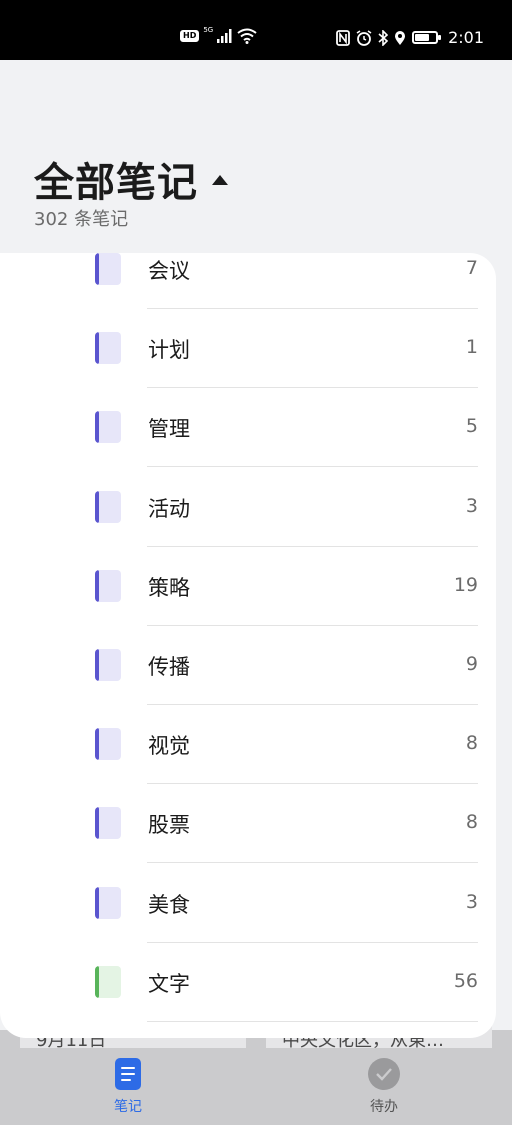  What do you see at coordinates (248, 281) in the screenshot?
I see `folder-item: 会议 7` at bounding box center [248, 281].